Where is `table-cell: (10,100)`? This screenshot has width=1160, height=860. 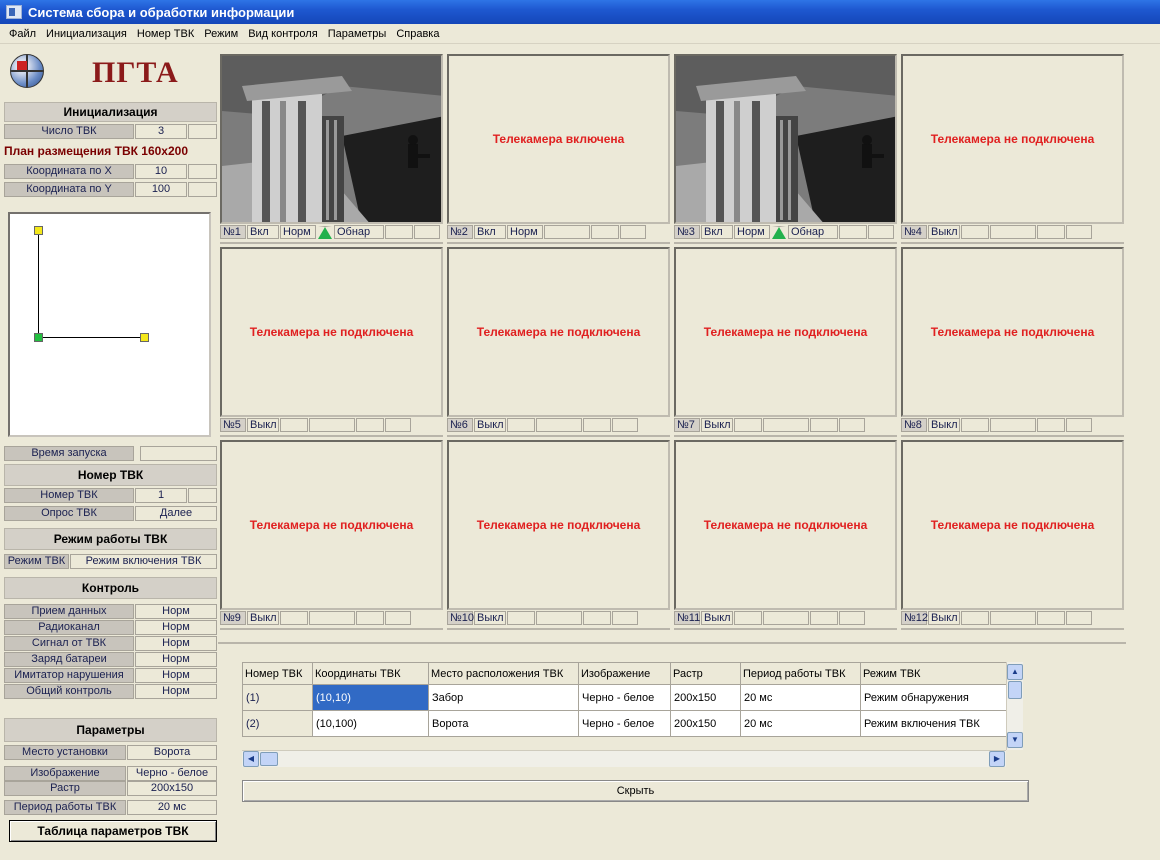 table-cell: (10,100) is located at coordinates (370, 723).